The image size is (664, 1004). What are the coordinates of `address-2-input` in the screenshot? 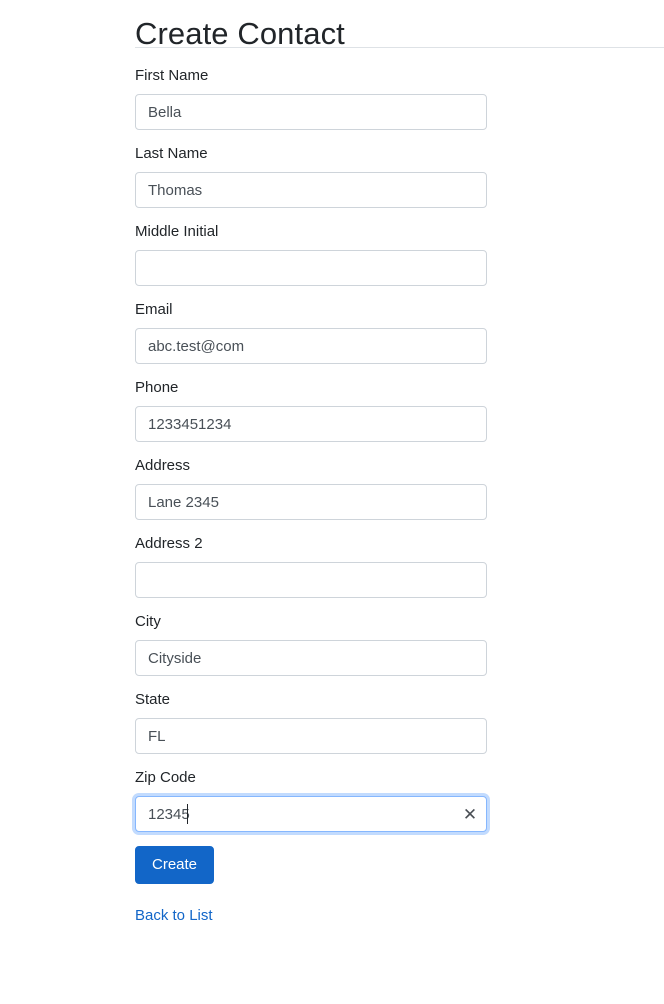 It's located at (311, 580).